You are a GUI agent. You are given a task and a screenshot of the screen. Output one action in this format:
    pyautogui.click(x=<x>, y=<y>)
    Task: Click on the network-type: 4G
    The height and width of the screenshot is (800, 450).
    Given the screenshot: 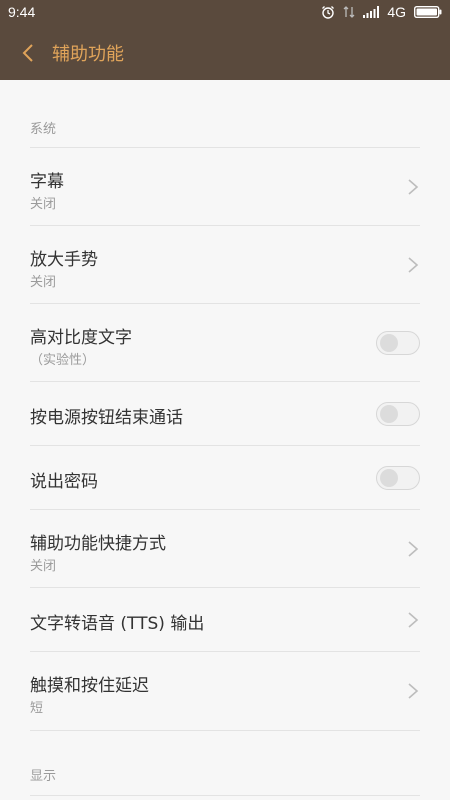 What is the action you would take?
    pyautogui.click(x=396, y=12)
    